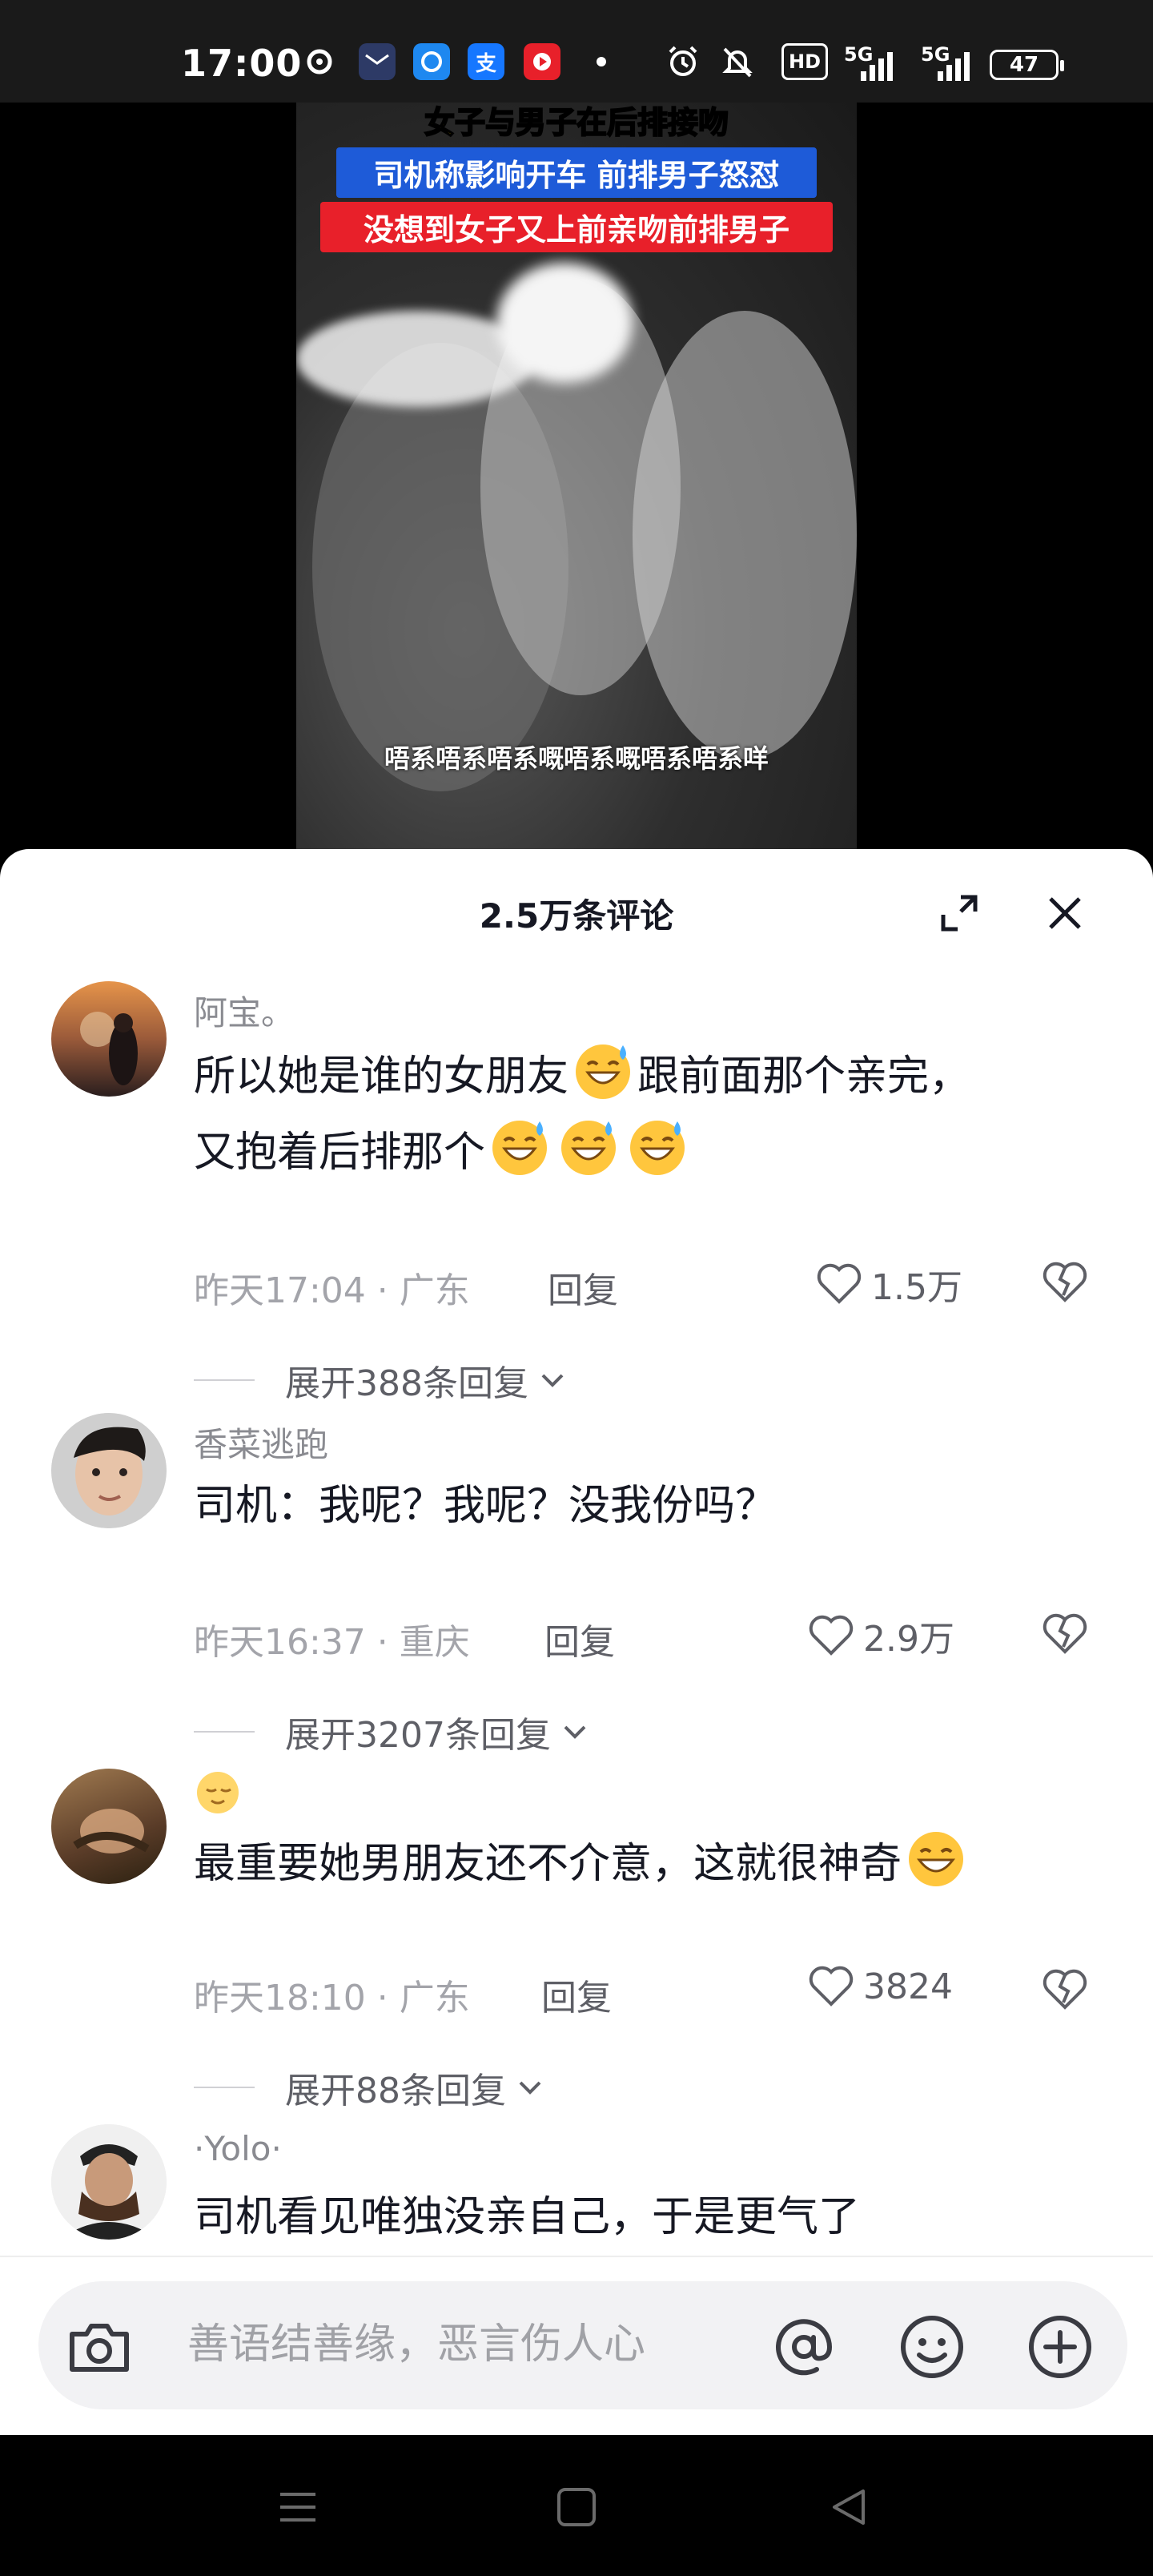 This screenshot has height=2576, width=1153. I want to click on expand-replies-label: 展开88条回复, so click(396, 2091).